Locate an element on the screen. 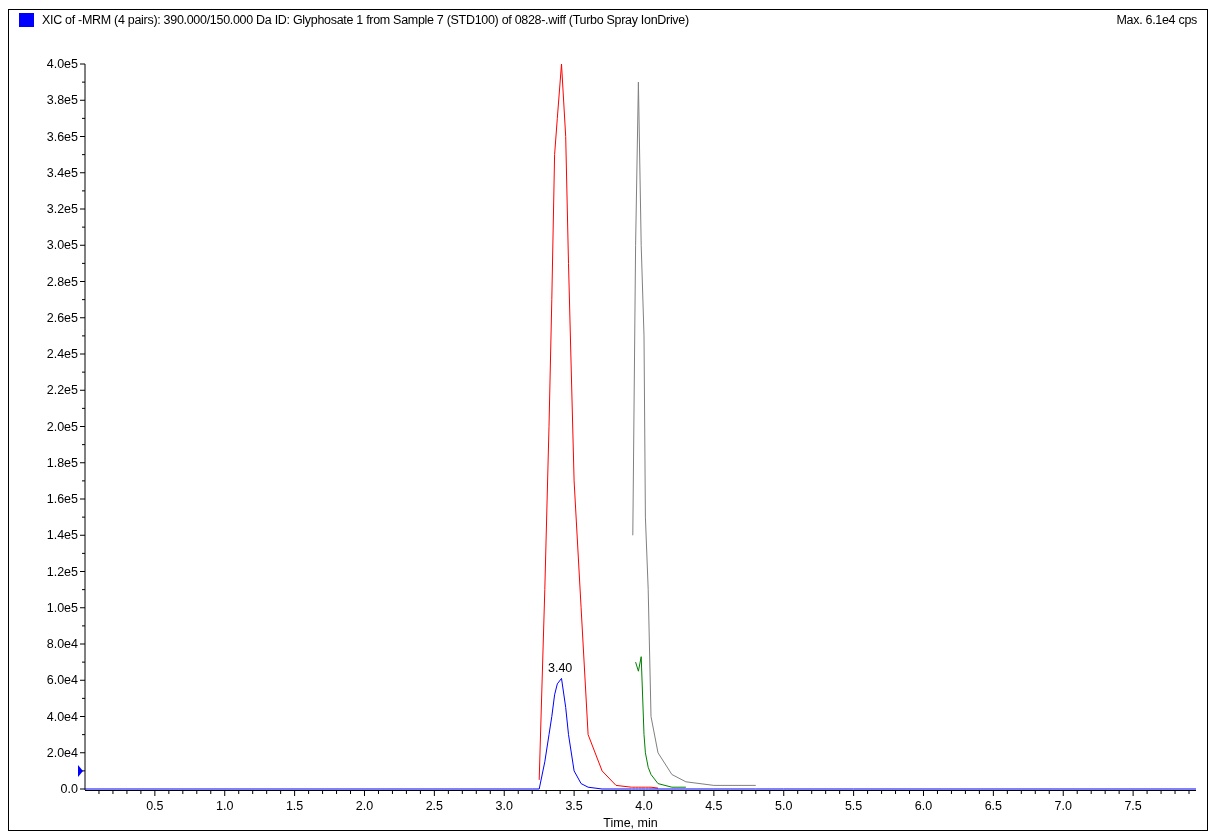  y-tick-label: 1.0e5 is located at coordinates (62, 607).